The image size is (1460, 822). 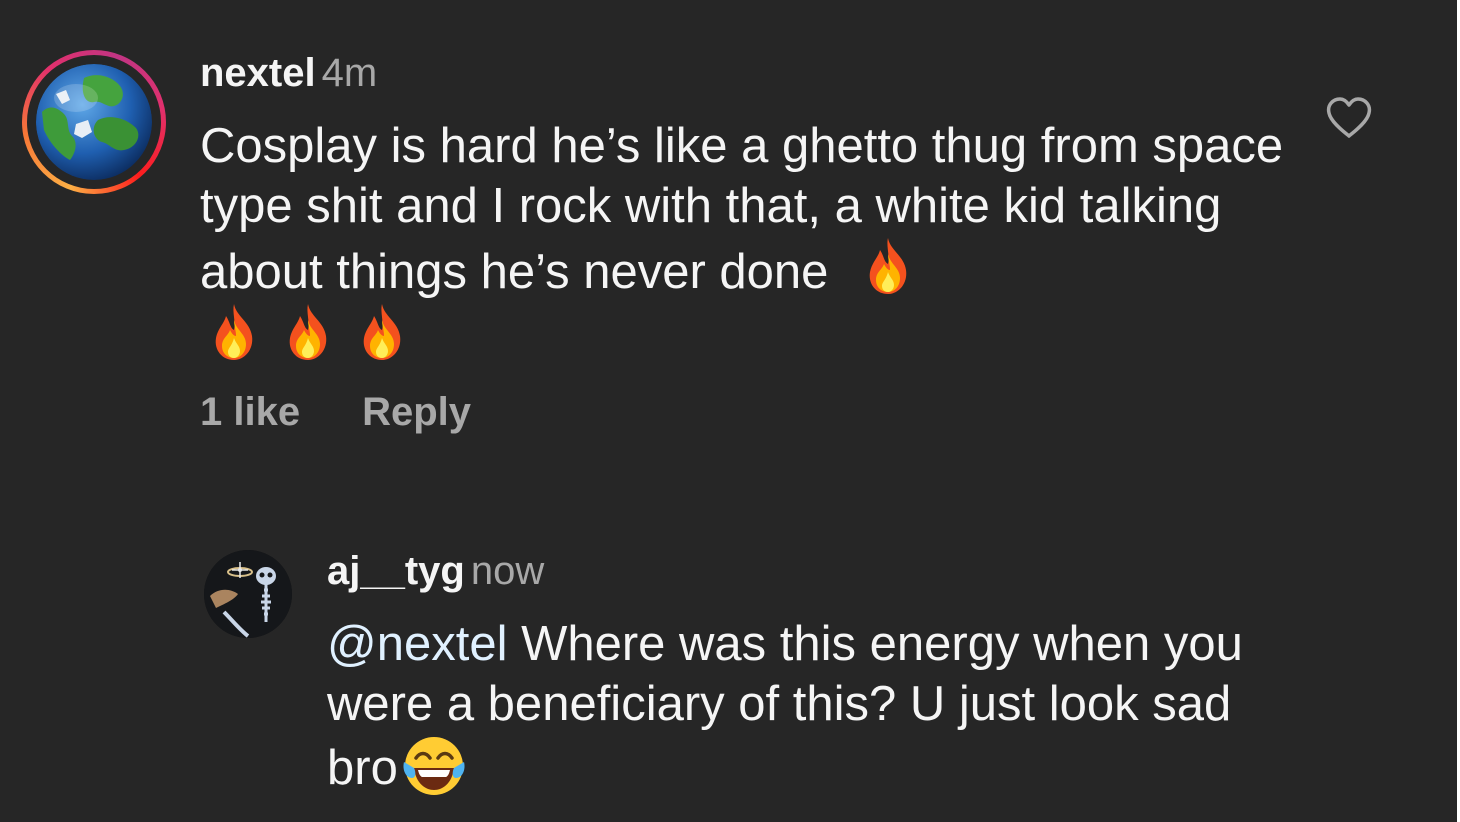 I want to click on reply-button: Reply, so click(x=416, y=412).